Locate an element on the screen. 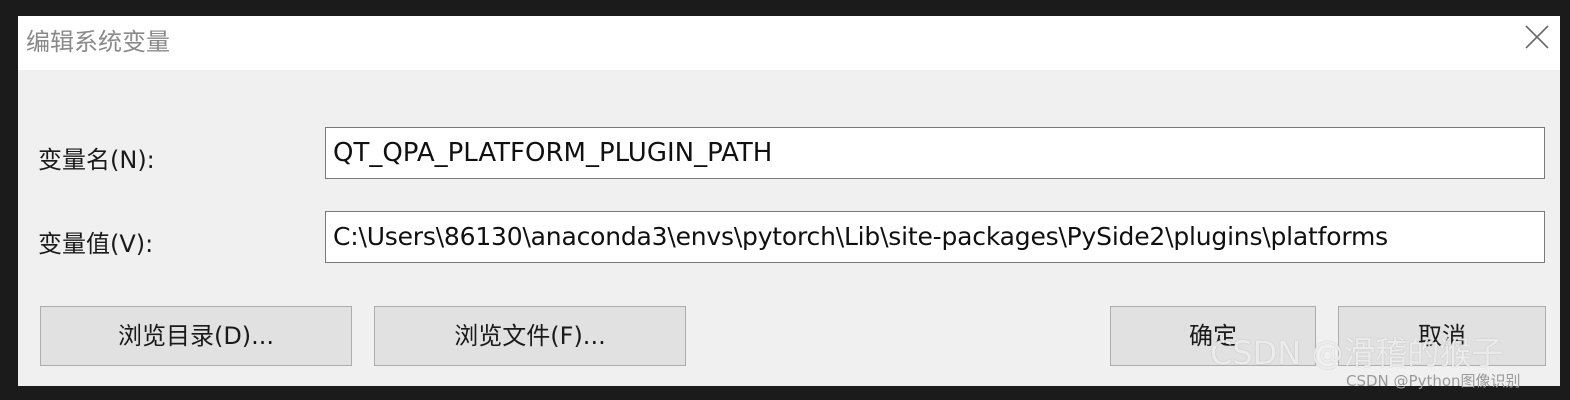 This screenshot has width=1570, height=400. dialog-titlebar: 编辑系统变量 is located at coordinates (789, 43).